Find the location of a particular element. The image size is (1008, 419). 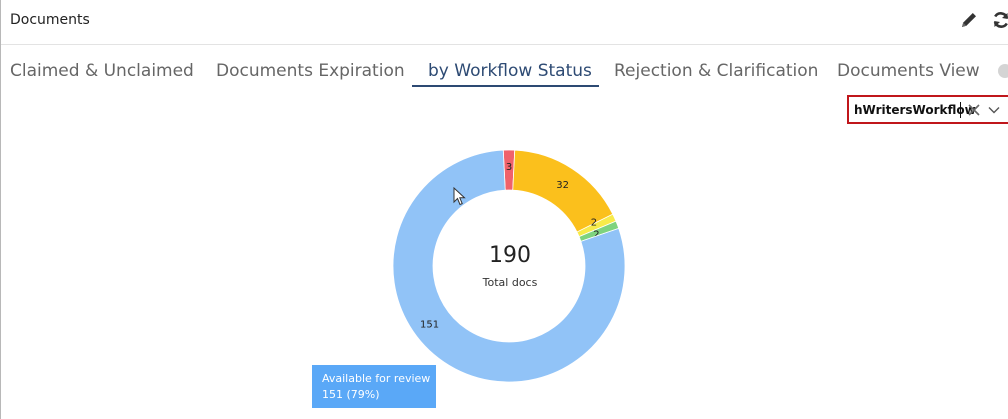

mouse-cursor-icon is located at coordinates (459, 196).